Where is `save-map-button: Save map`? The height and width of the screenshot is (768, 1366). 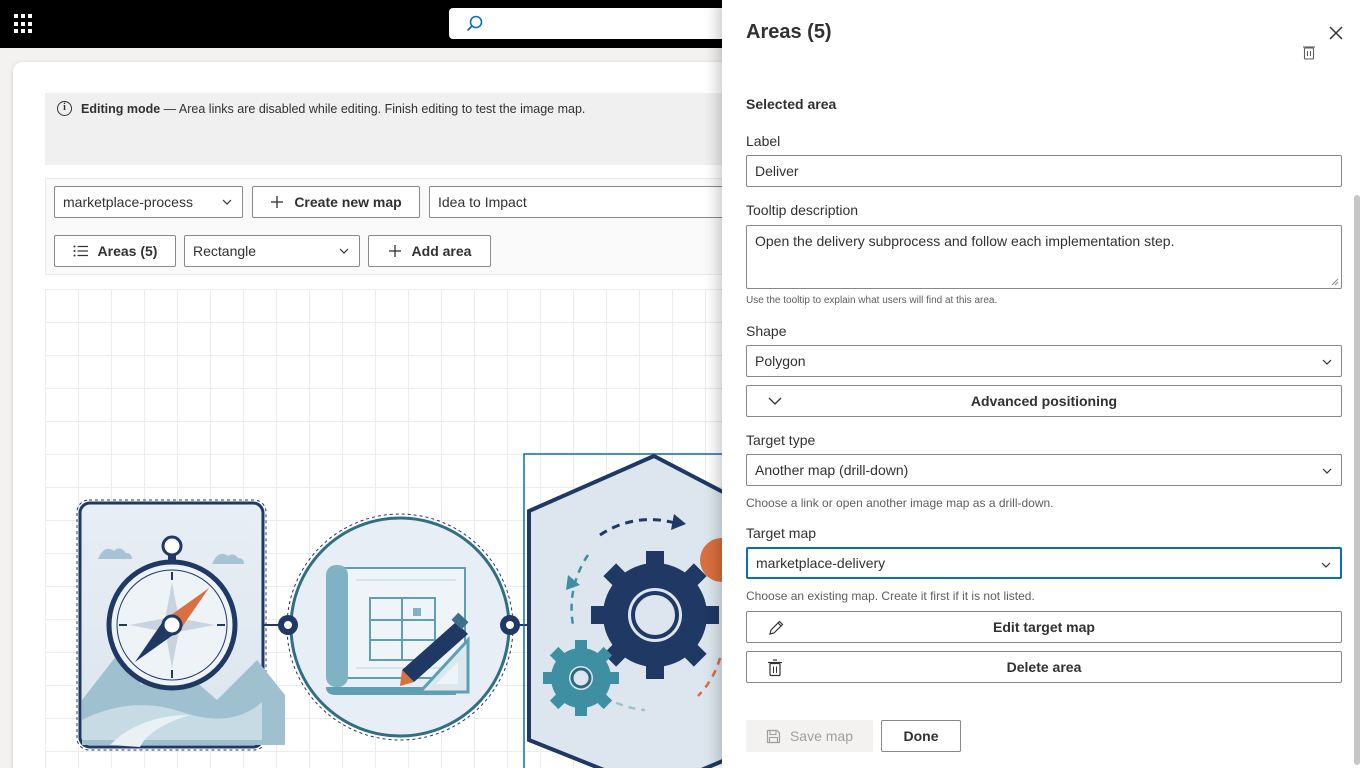 save-map-button: Save map is located at coordinates (809, 736).